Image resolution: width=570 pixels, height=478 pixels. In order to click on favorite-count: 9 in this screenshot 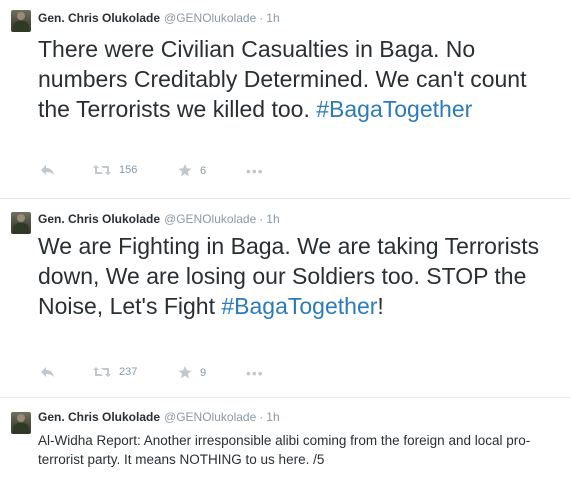, I will do `click(203, 372)`.